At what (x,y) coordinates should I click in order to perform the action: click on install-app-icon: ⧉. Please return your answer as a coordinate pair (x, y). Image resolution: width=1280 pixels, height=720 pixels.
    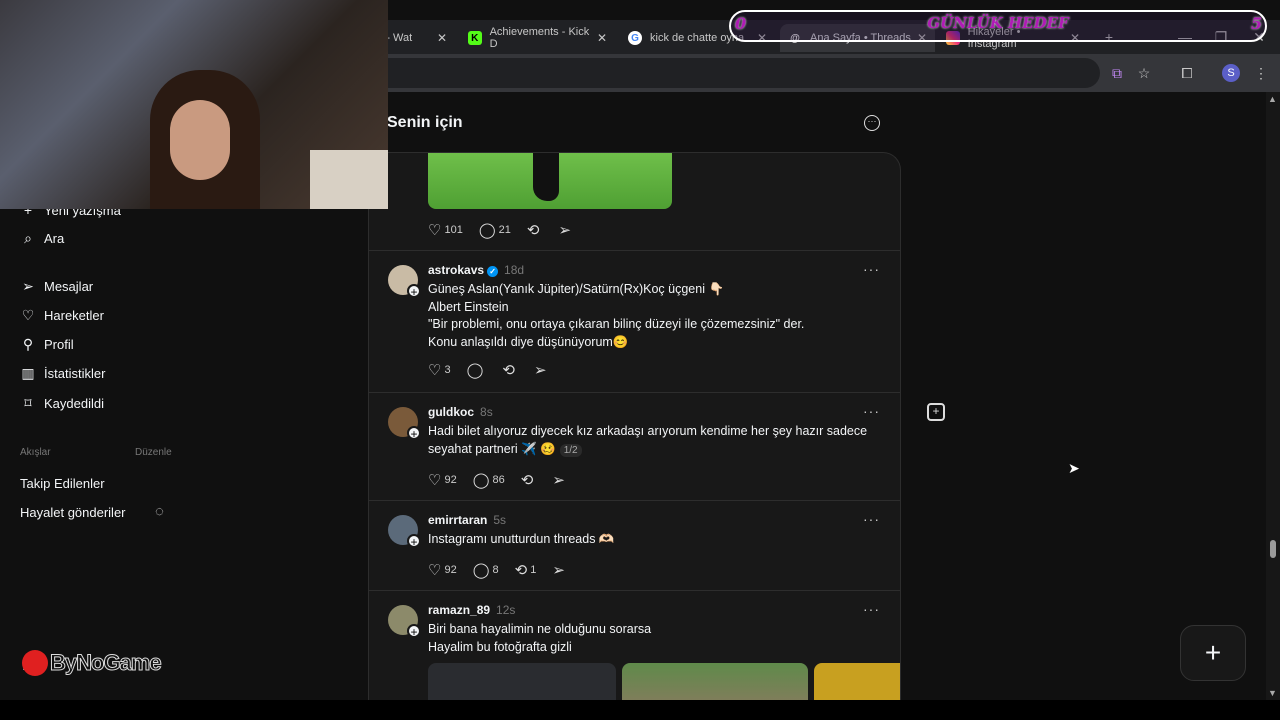
    Looking at the image, I should click on (1117, 73).